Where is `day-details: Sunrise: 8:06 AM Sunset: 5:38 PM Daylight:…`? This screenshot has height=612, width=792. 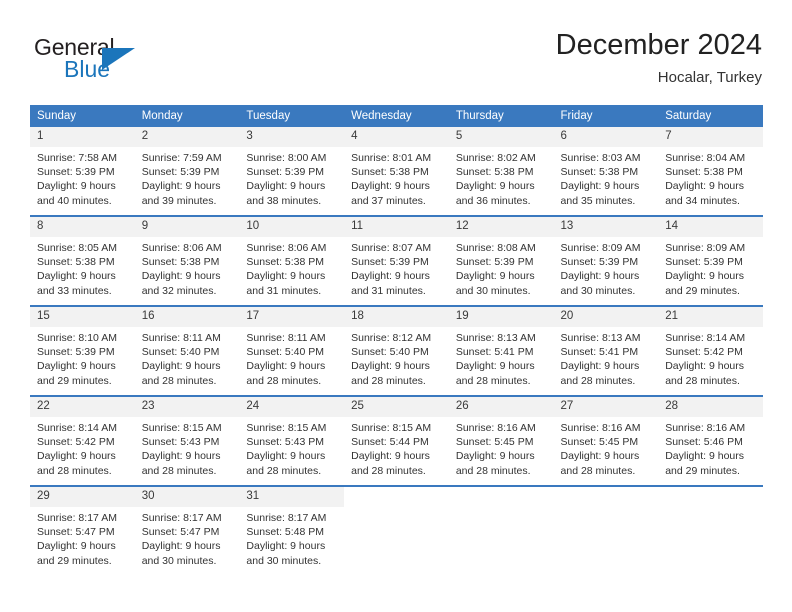 day-details: Sunrise: 8:06 AM Sunset: 5:38 PM Daylight:… is located at coordinates (187, 267).